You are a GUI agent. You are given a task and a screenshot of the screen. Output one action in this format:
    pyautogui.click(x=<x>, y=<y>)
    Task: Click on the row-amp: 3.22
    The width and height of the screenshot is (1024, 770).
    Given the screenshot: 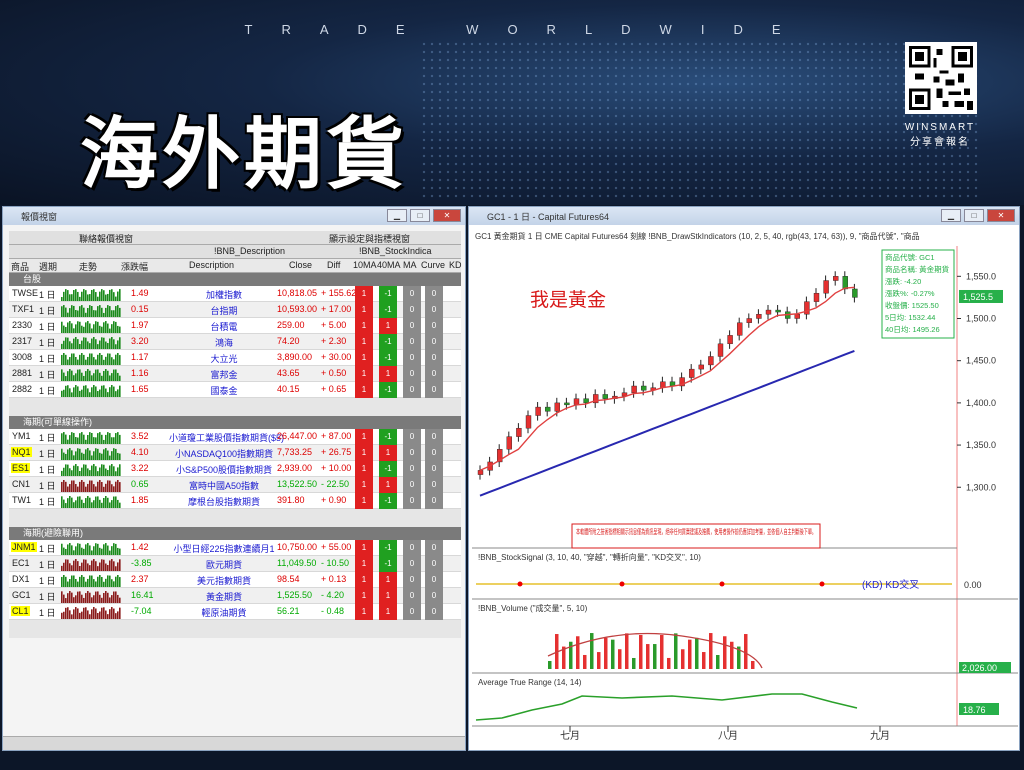 What is the action you would take?
    pyautogui.click(x=140, y=468)
    